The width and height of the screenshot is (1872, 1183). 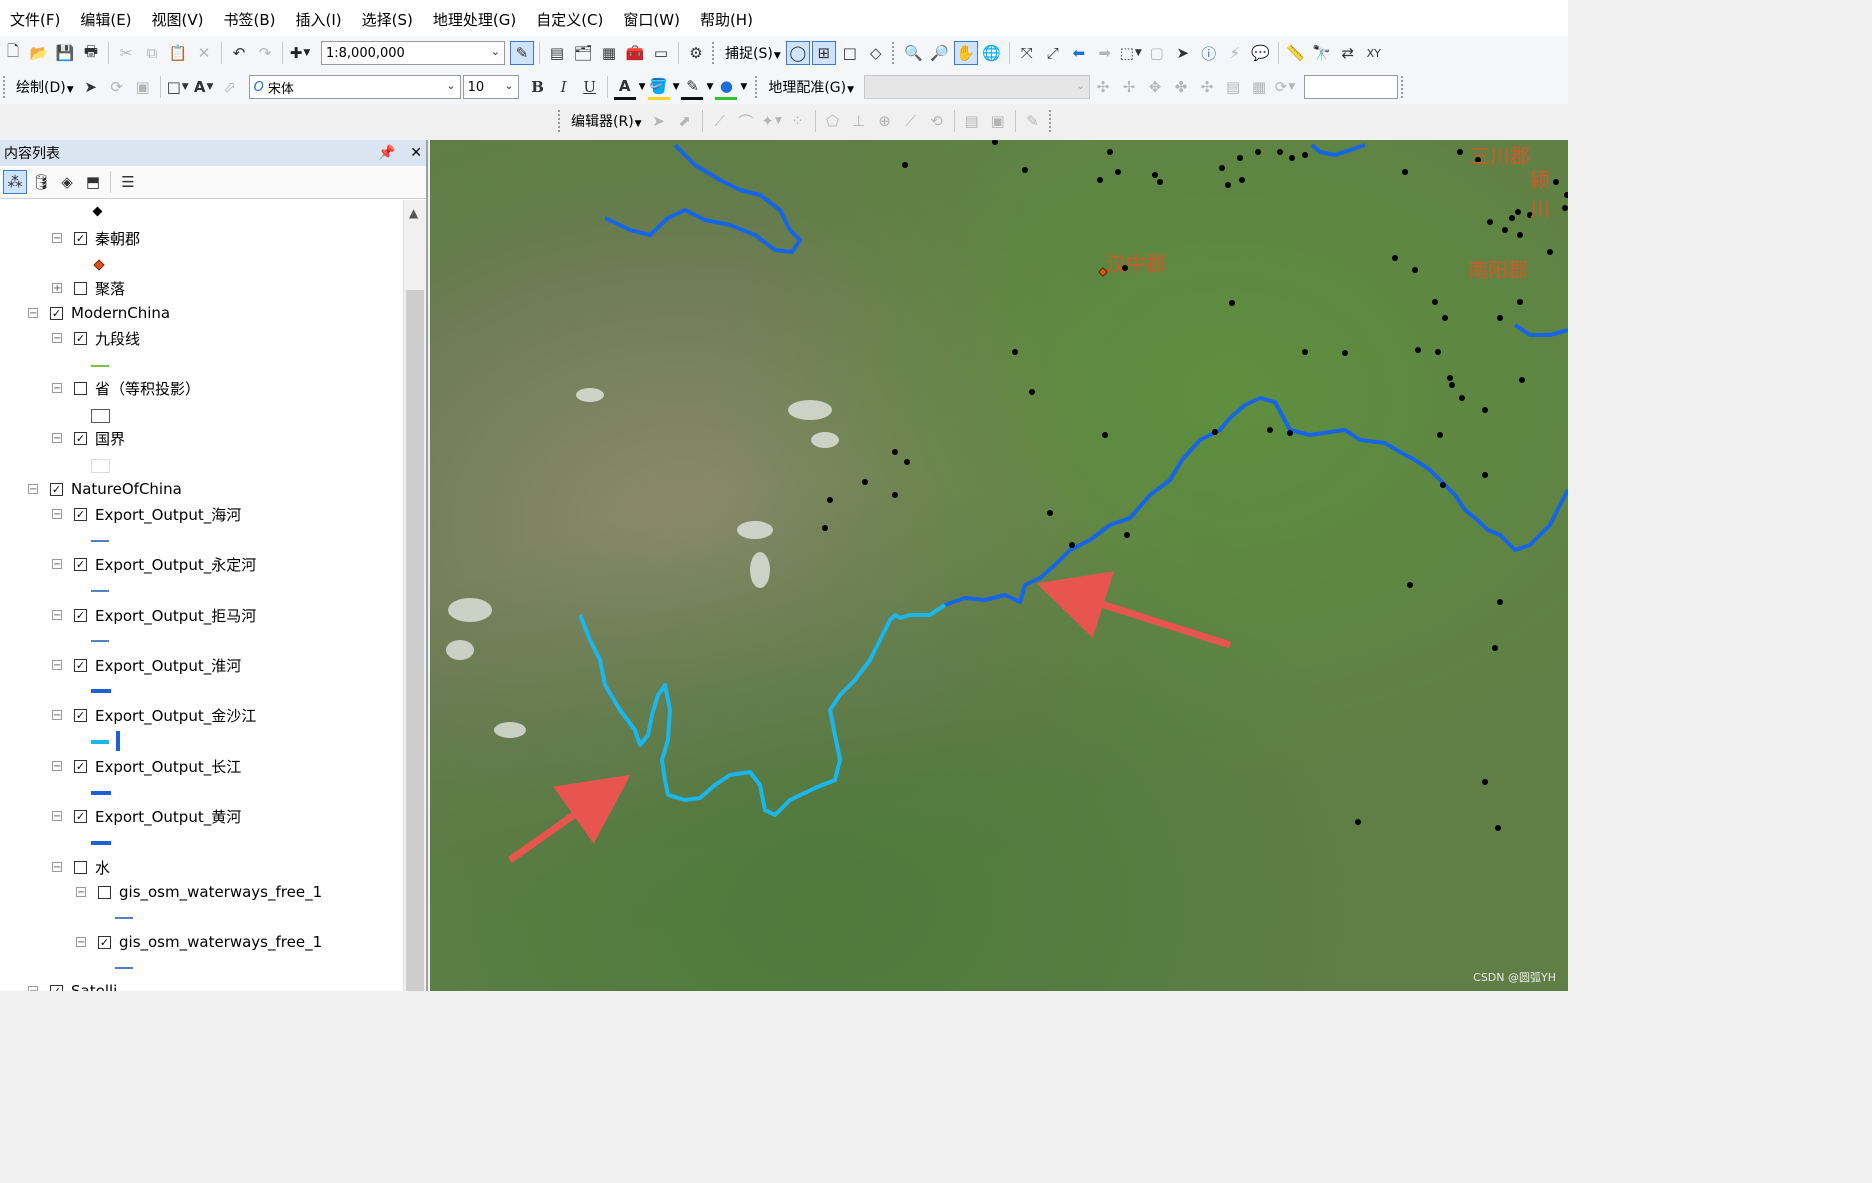 I want to click on list-by-visibility-icon: ◈, so click(x=67, y=182).